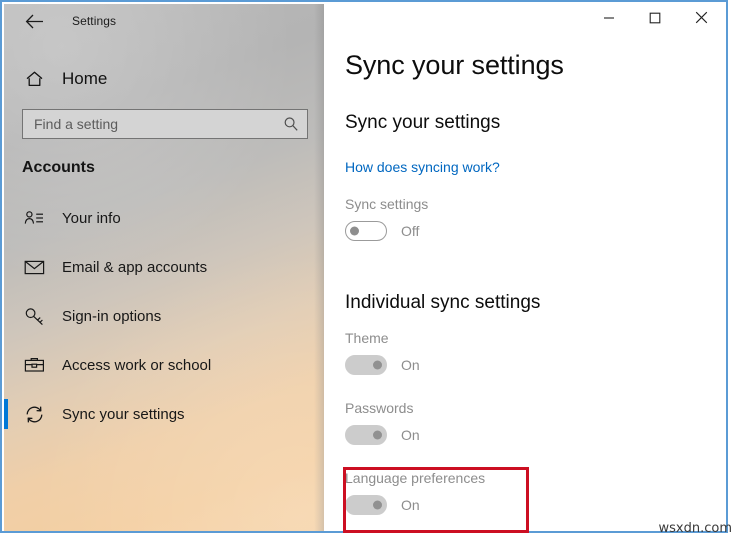  What do you see at coordinates (443, 302) in the screenshot?
I see `section-title-individual-sync: Individual sync settings` at bounding box center [443, 302].